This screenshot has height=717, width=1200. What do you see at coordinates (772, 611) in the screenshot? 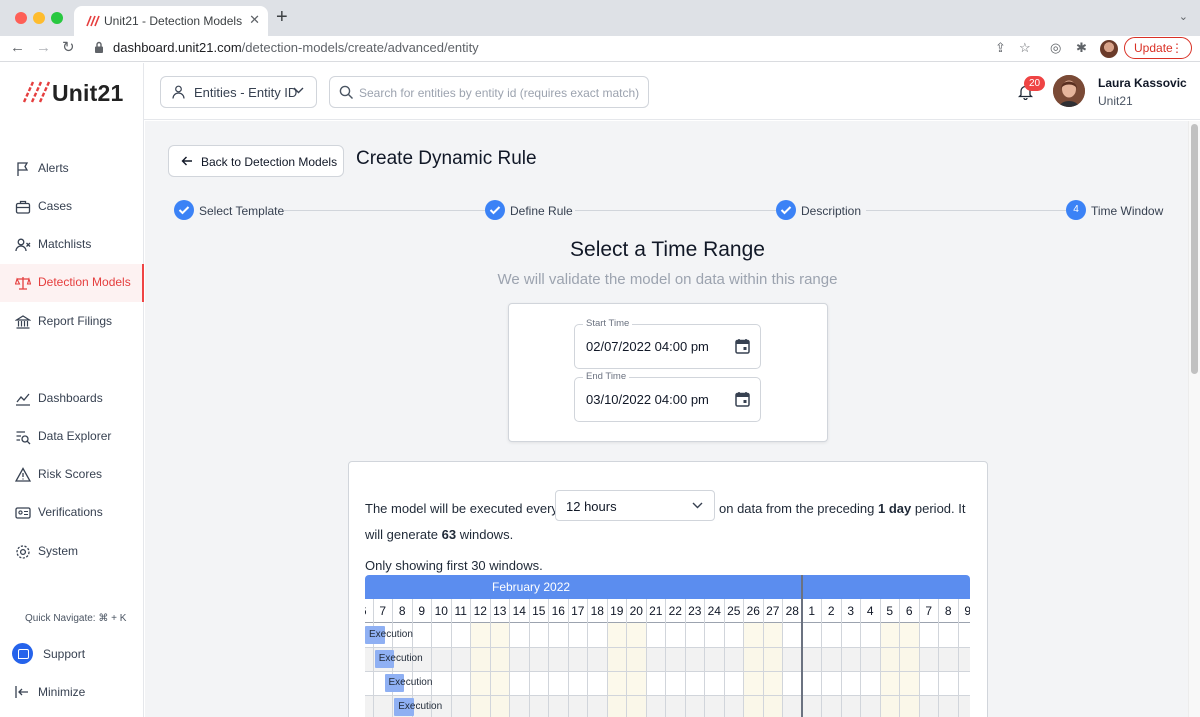
I see `timeline-day-label: 27` at bounding box center [772, 611].